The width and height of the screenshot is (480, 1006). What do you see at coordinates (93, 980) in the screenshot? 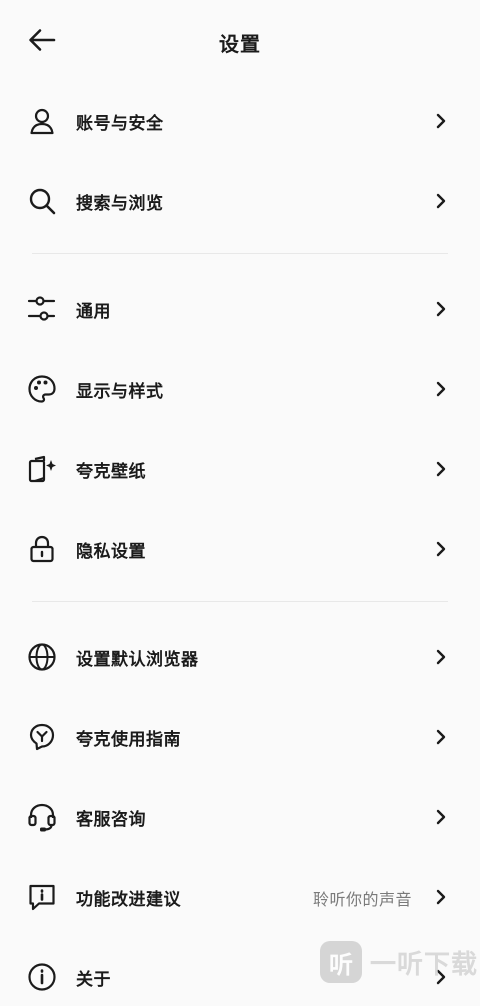
I see `settings-item-label: 关于` at bounding box center [93, 980].